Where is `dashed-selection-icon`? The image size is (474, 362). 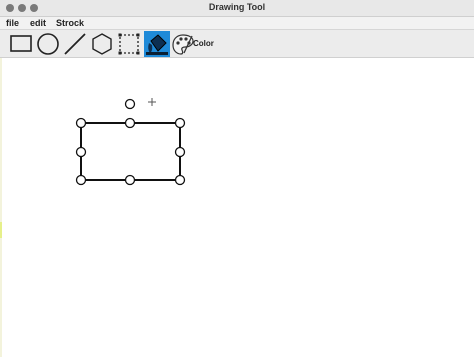 dashed-selection-icon is located at coordinates (129, 44).